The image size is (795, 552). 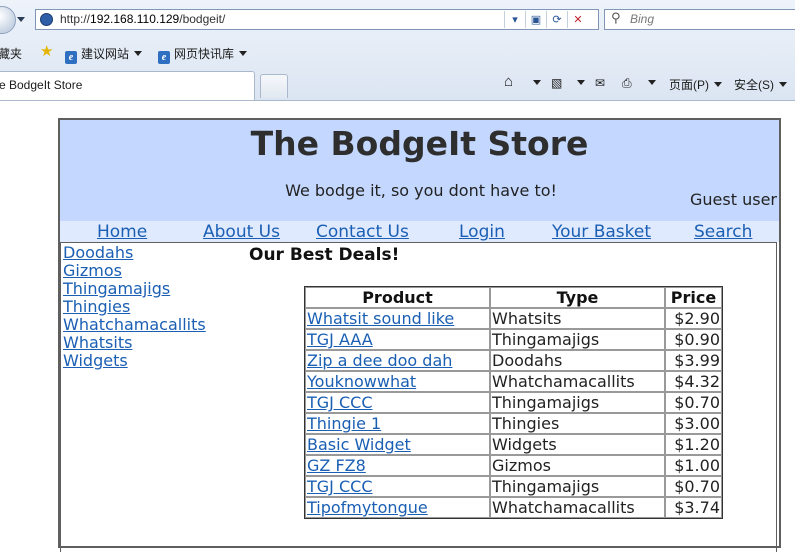 I want to click on product-price: $4.32, so click(x=693, y=381).